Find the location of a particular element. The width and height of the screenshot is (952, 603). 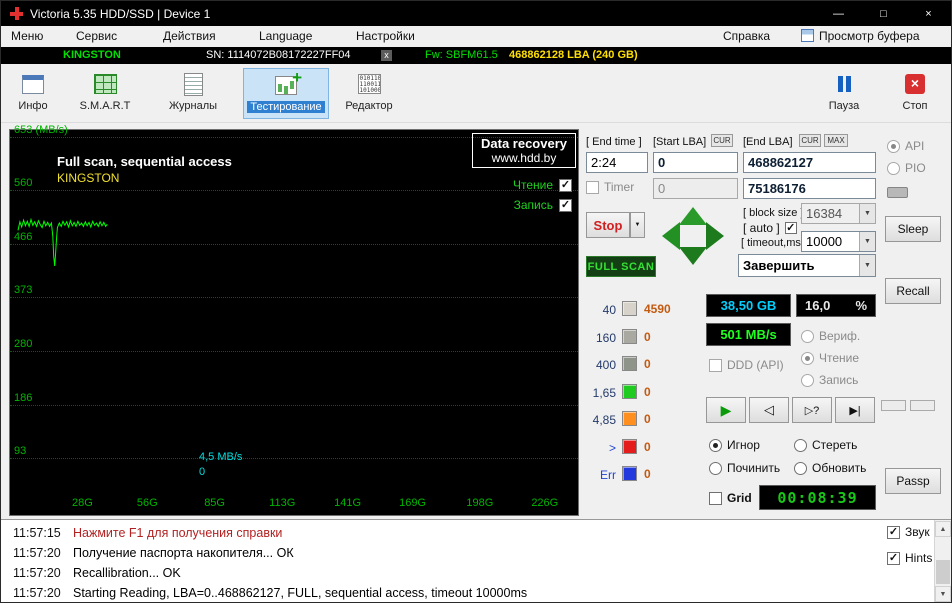

seek-back-button: ◁ is located at coordinates (769, 410).